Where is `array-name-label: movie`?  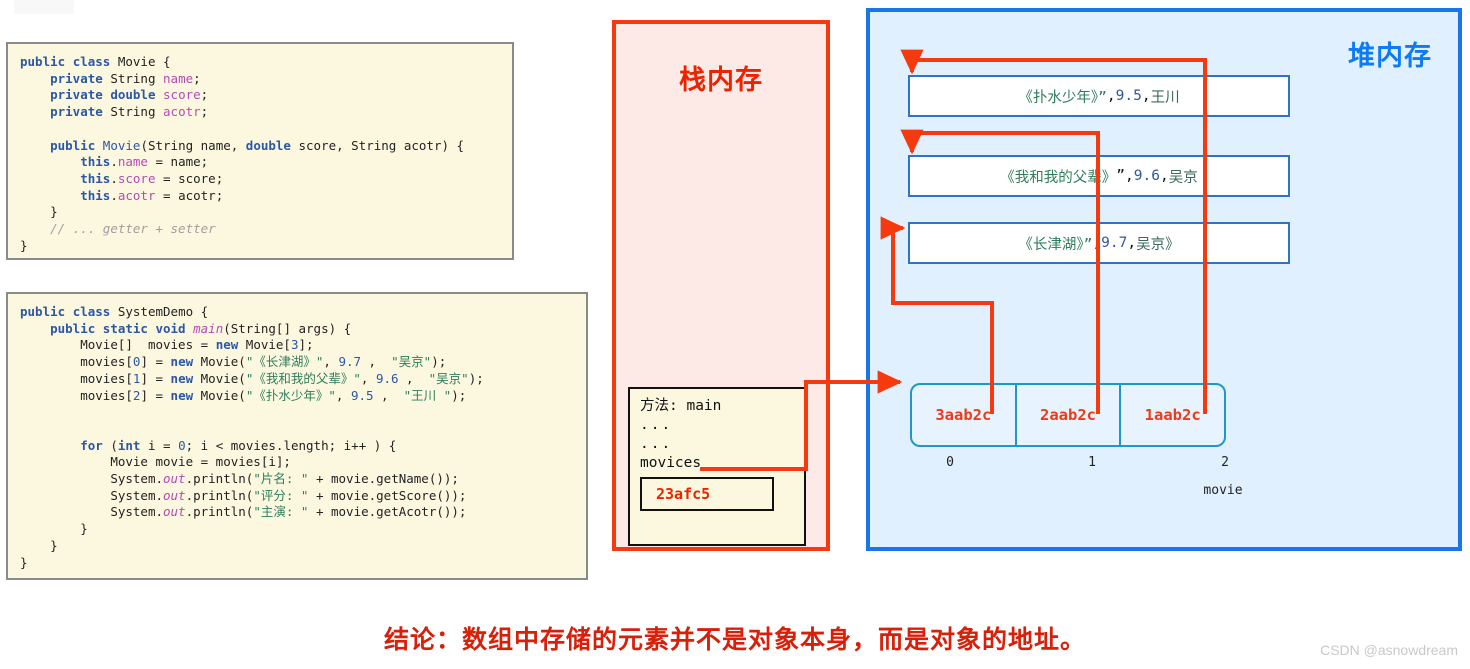
array-name-label: movie is located at coordinates (1223, 490).